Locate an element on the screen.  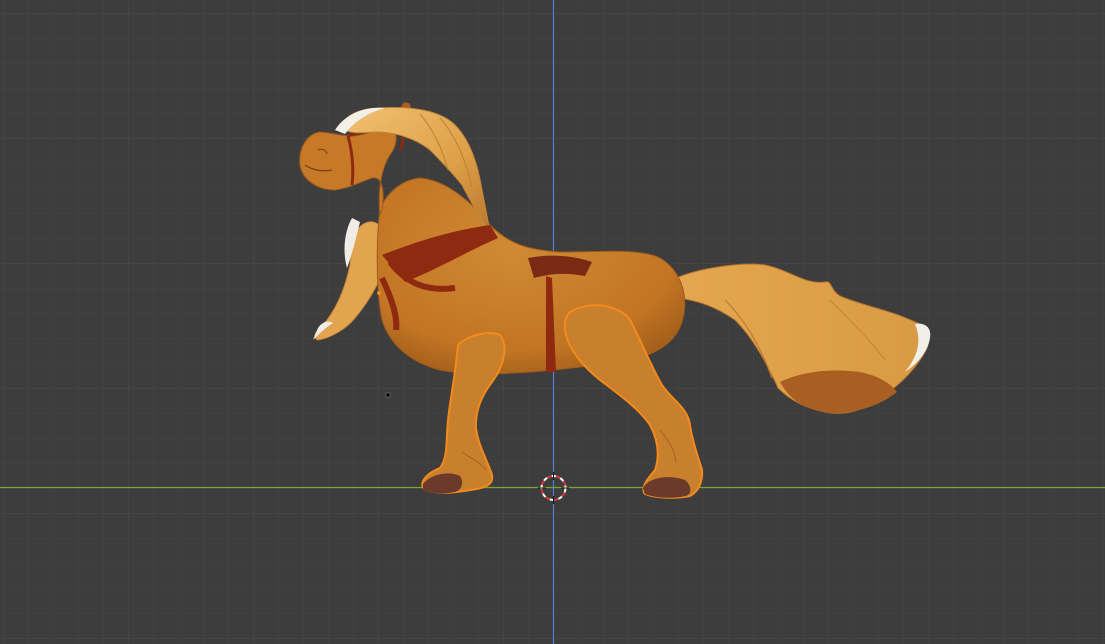
origin-dot is located at coordinates (379, 293).